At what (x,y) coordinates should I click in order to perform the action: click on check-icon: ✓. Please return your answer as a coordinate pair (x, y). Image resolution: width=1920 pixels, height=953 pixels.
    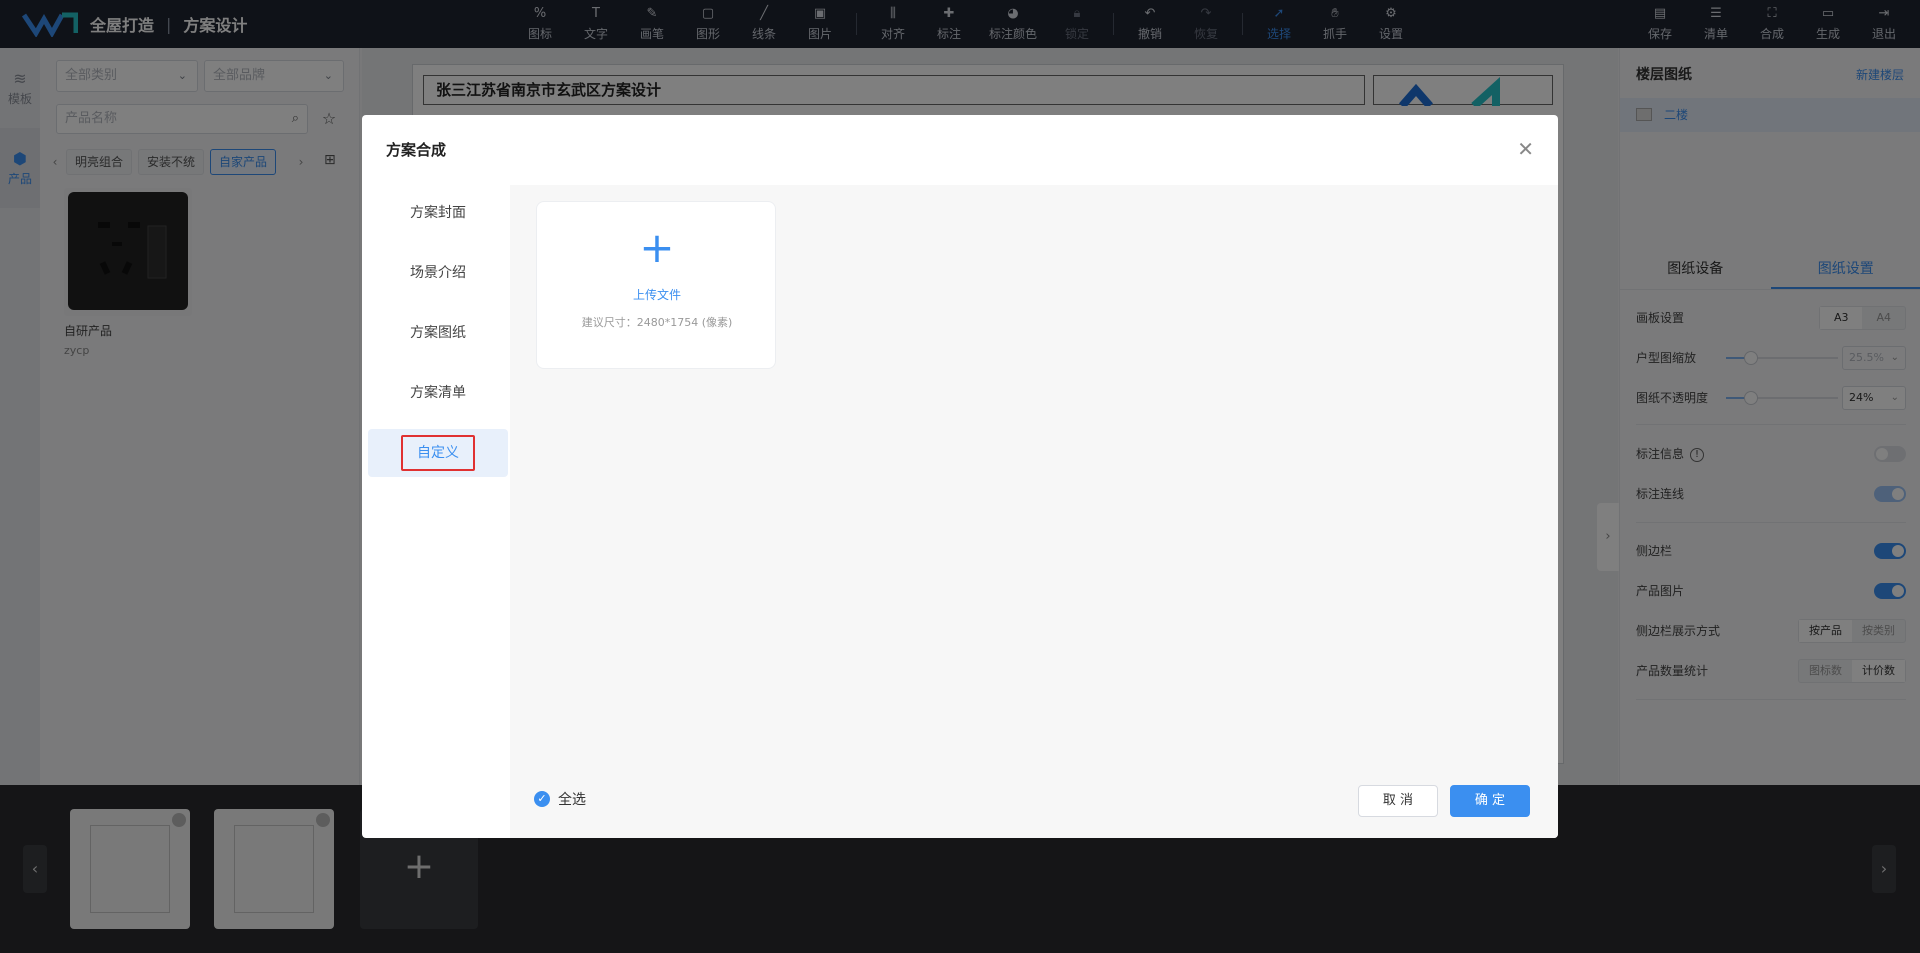
    Looking at the image, I should click on (542, 799).